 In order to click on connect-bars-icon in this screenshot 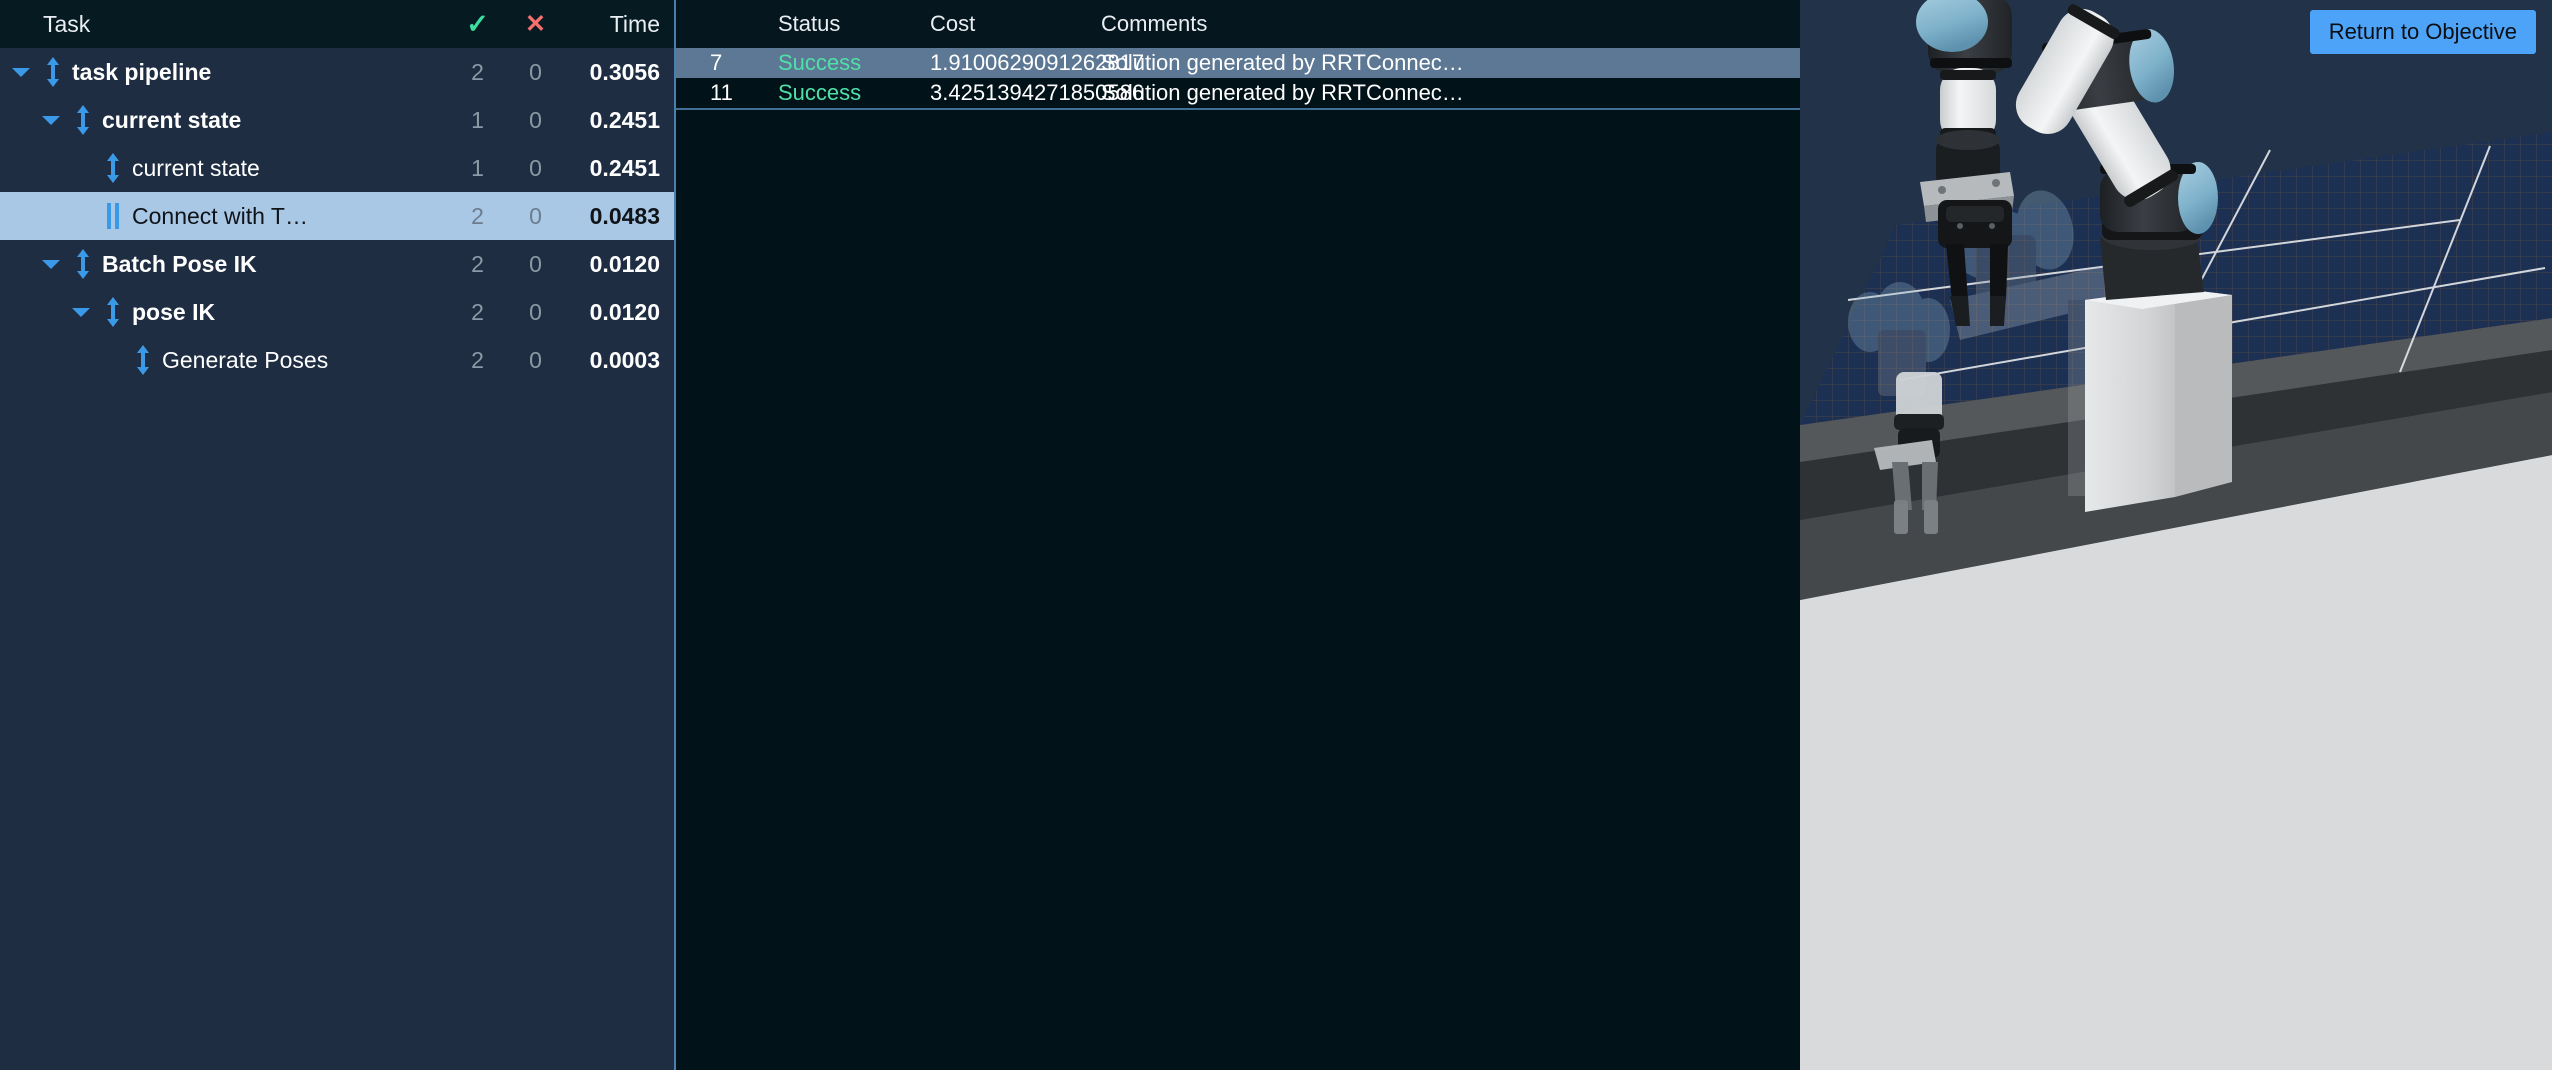, I will do `click(113, 216)`.